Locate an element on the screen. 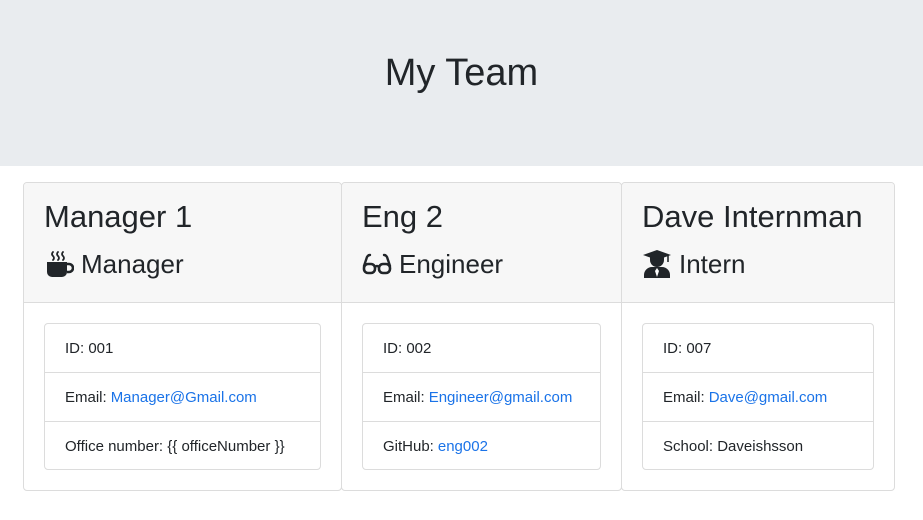  item-value: 001 is located at coordinates (101, 348).